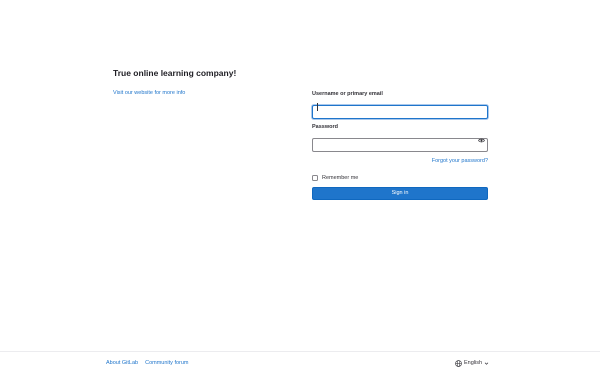  What do you see at coordinates (400, 193) in the screenshot?
I see `sign-in-button: Sign in` at bounding box center [400, 193].